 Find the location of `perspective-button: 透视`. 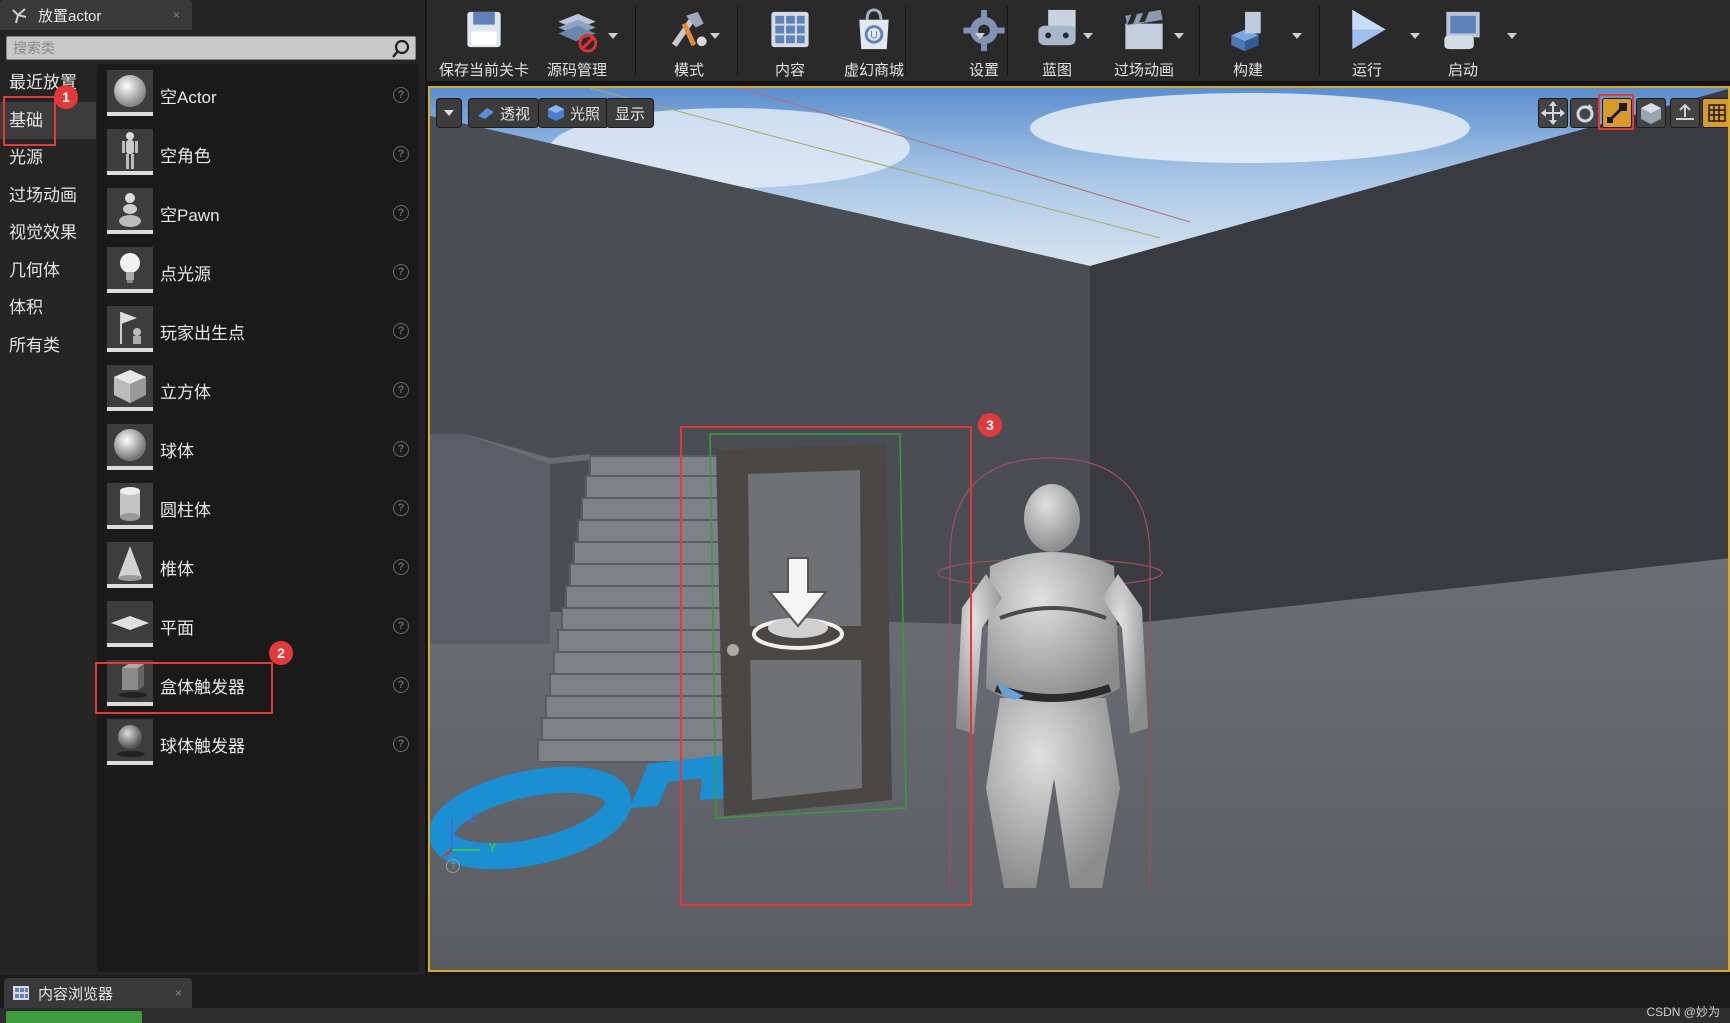

perspective-button: 透视 is located at coordinates (504, 113).